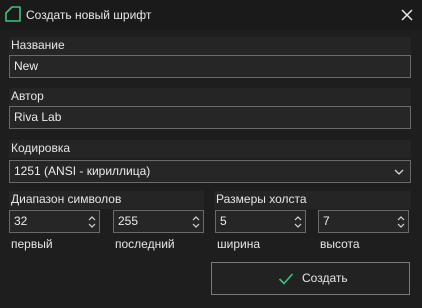 The image size is (422, 308). Describe the element at coordinates (325, 278) in the screenshot. I see `create-button-label: Создать` at that location.